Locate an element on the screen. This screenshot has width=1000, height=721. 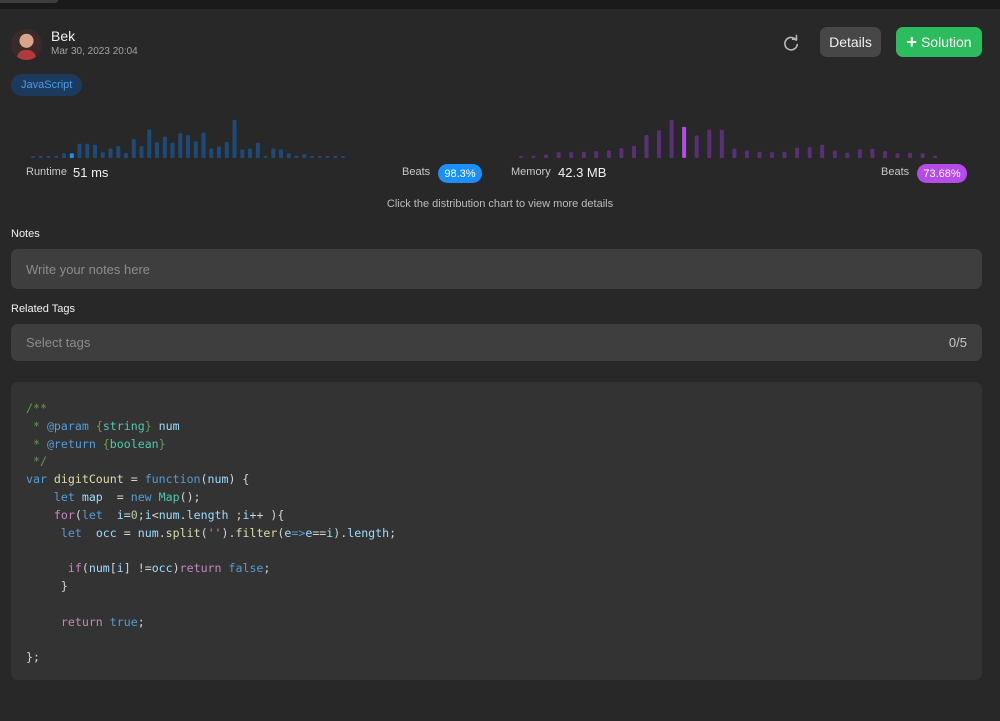
code-token: == is located at coordinates (319, 532).